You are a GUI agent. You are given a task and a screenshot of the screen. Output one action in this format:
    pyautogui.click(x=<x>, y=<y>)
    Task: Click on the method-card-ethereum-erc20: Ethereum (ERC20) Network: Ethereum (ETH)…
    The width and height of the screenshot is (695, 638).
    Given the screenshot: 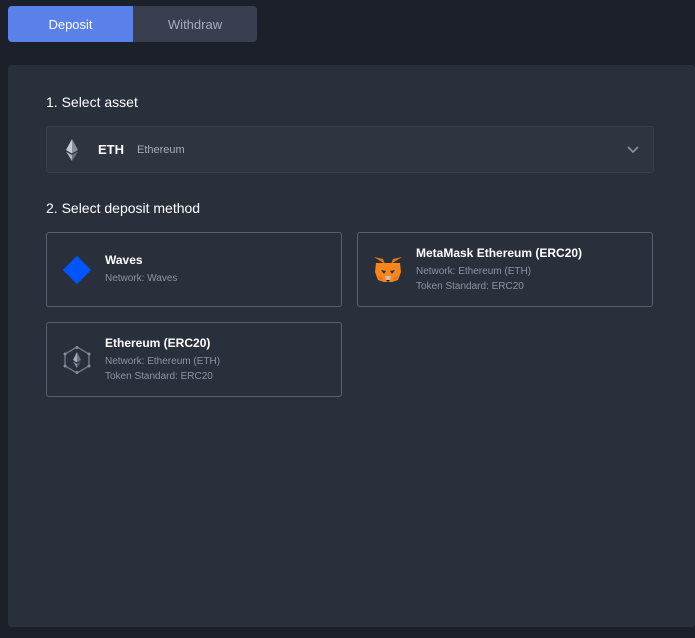 What is the action you would take?
    pyautogui.click(x=194, y=359)
    